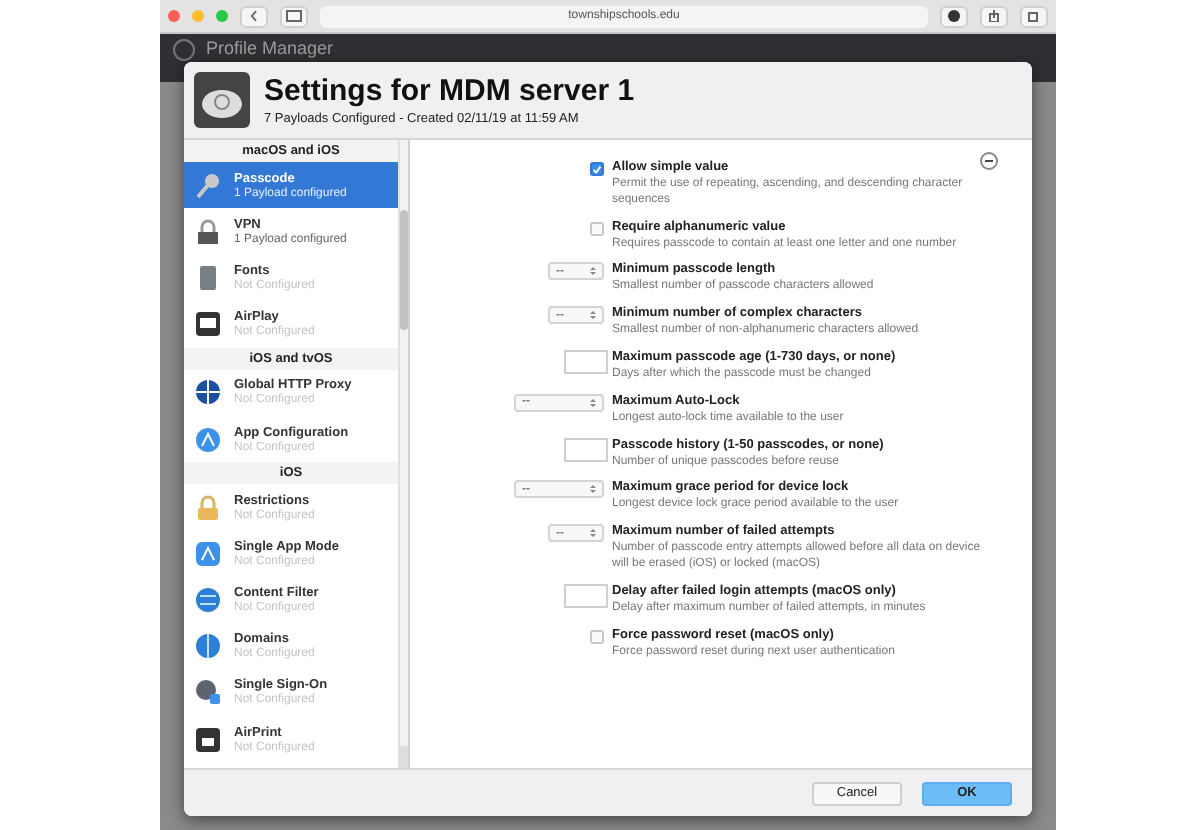 Image resolution: width=1200 pixels, height=830 pixels. What do you see at coordinates (270, 48) in the screenshot?
I see `app-title: Profile Manager` at bounding box center [270, 48].